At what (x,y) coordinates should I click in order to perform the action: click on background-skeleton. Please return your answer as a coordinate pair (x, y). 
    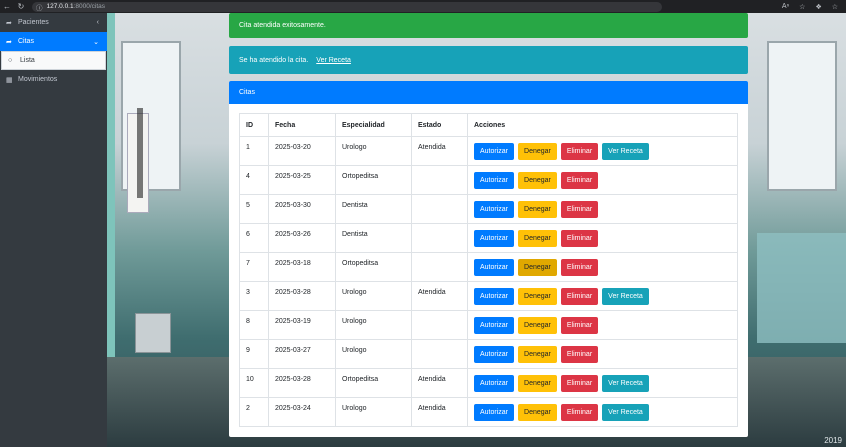
    Looking at the image, I should click on (140, 153).